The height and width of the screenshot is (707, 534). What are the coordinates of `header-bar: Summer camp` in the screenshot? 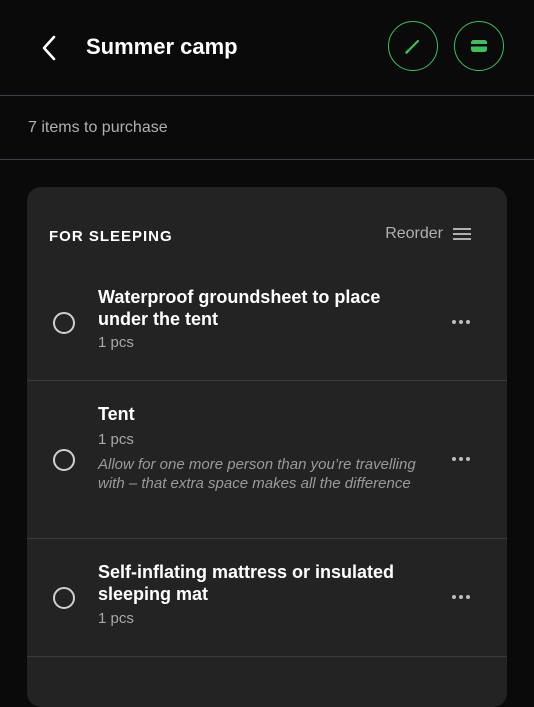 It's located at (267, 47).